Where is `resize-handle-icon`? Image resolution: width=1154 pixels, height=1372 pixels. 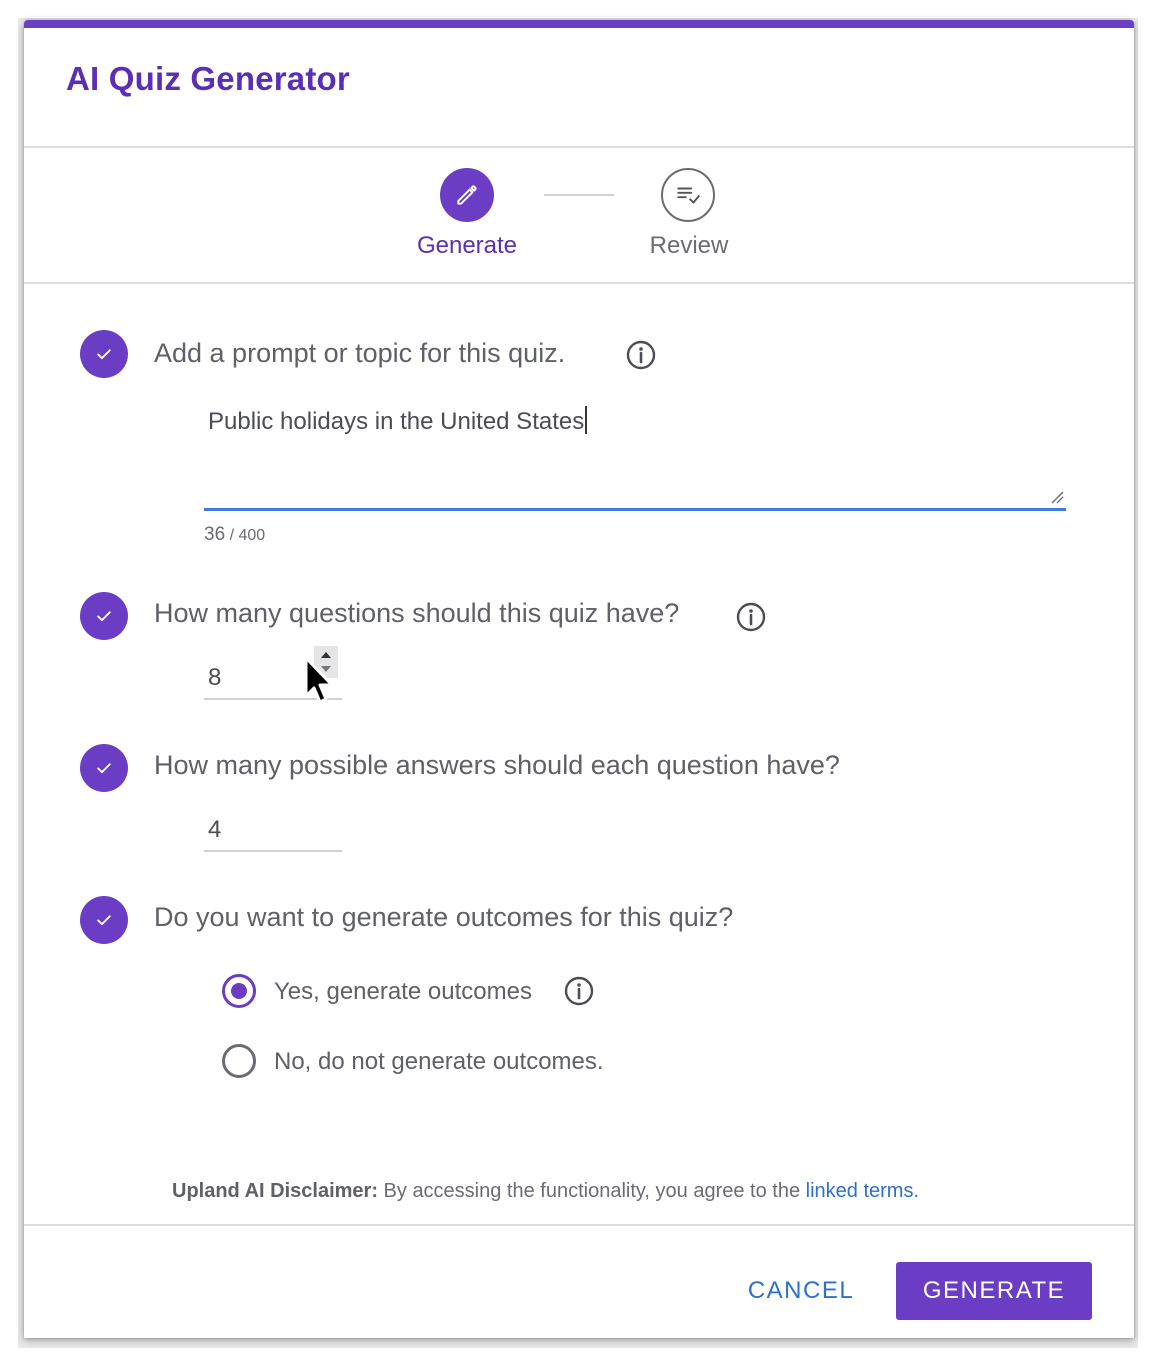
resize-handle-icon is located at coordinates (1057, 497).